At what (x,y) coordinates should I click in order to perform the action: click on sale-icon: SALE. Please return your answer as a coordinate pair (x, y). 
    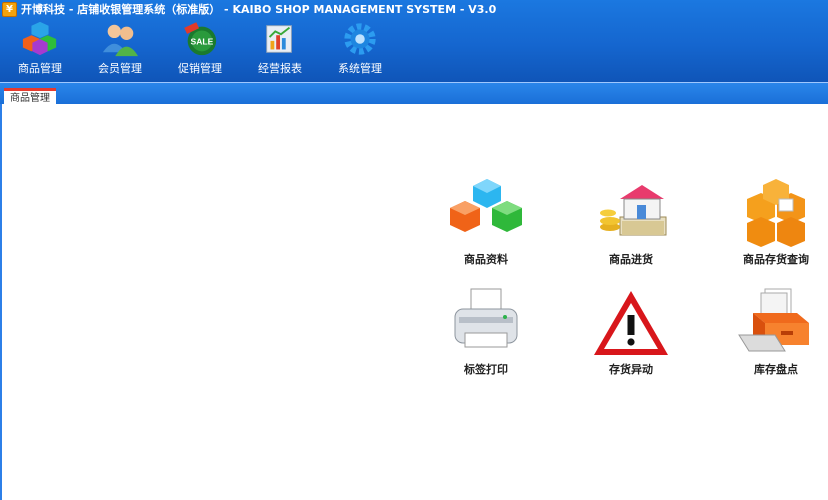
    Looking at the image, I should click on (200, 39).